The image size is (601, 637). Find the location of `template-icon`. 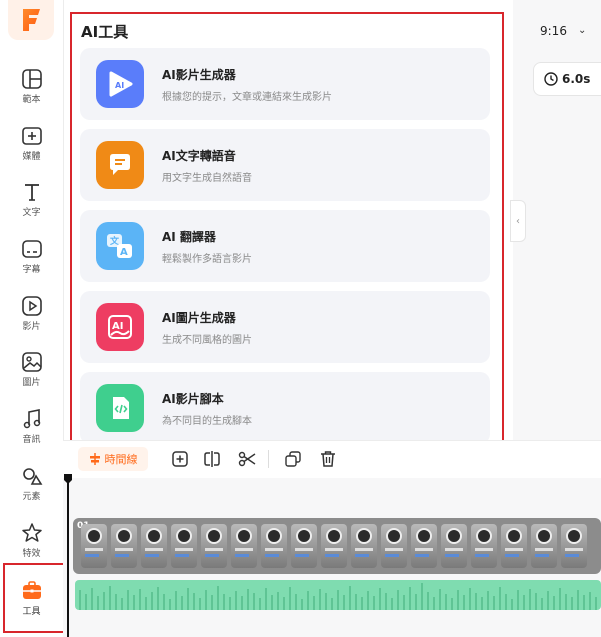

template-icon is located at coordinates (31, 79).